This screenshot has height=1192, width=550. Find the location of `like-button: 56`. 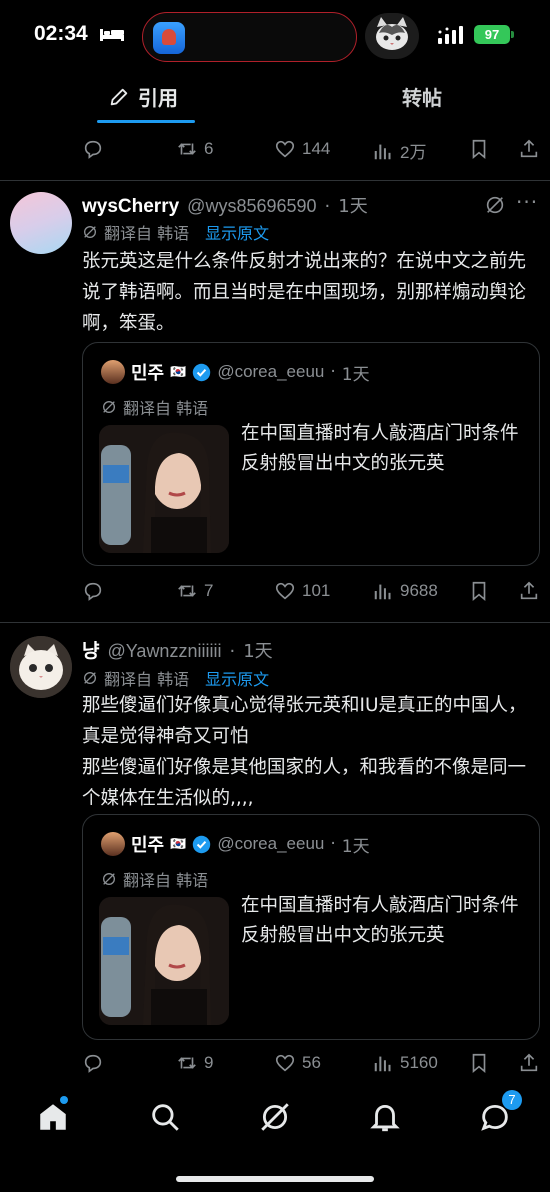

like-button: 56 is located at coordinates (297, 1063).